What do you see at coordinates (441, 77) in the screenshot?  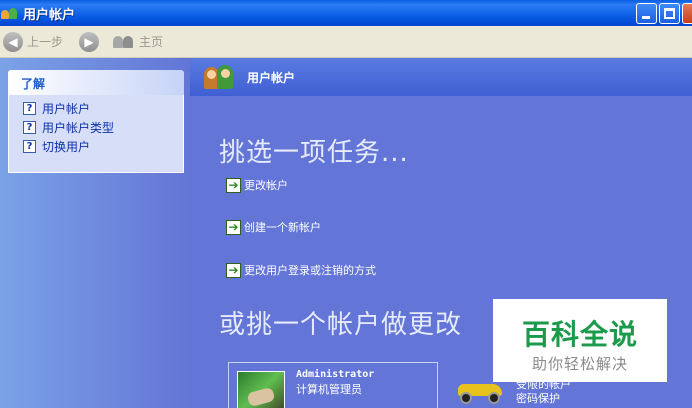 I see `main-header: 用户帐户` at bounding box center [441, 77].